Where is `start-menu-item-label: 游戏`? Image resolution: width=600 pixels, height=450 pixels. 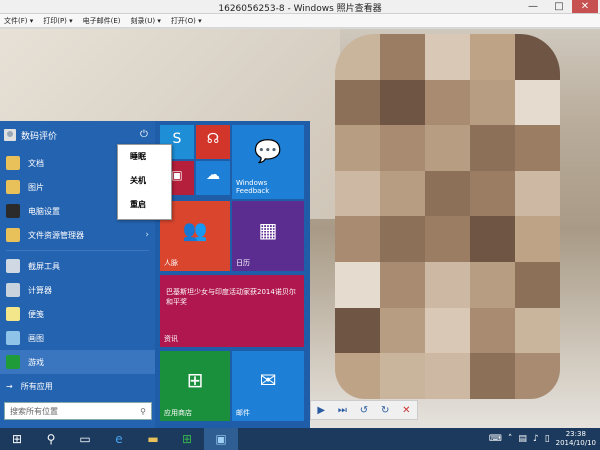
start-menu-item-label: 游戏 is located at coordinates (36, 362).